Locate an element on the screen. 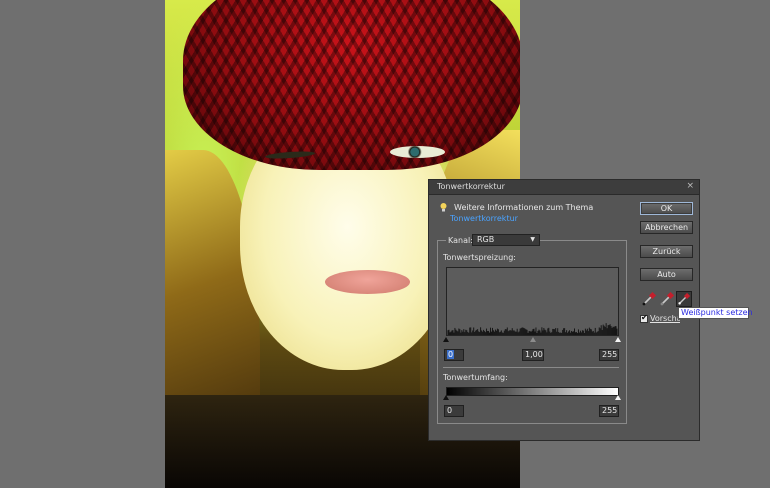 The width and height of the screenshot is (770, 488). gray-point-eyedropper-icon is located at coordinates (667, 299).